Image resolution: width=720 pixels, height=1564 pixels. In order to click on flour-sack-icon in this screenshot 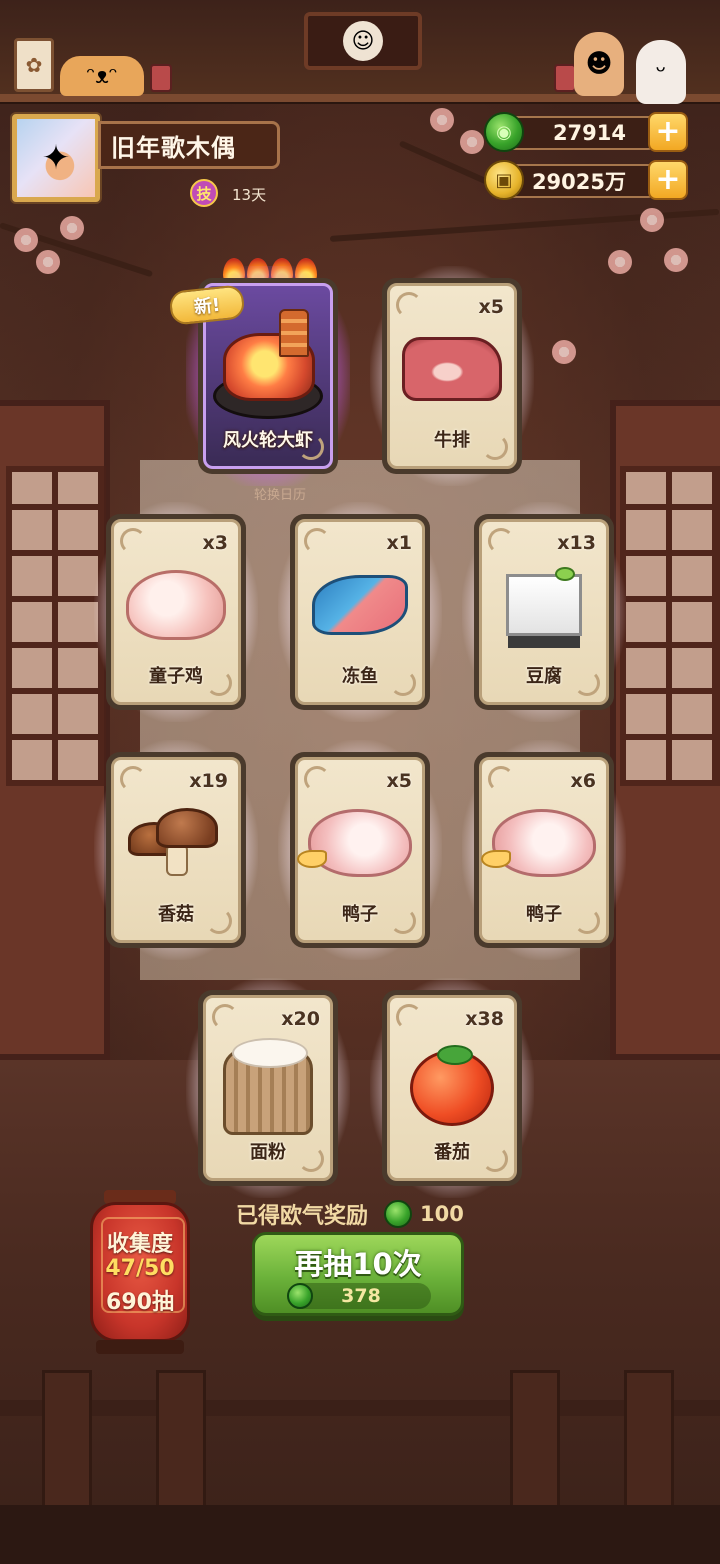, I will do `click(268, 1086)`.